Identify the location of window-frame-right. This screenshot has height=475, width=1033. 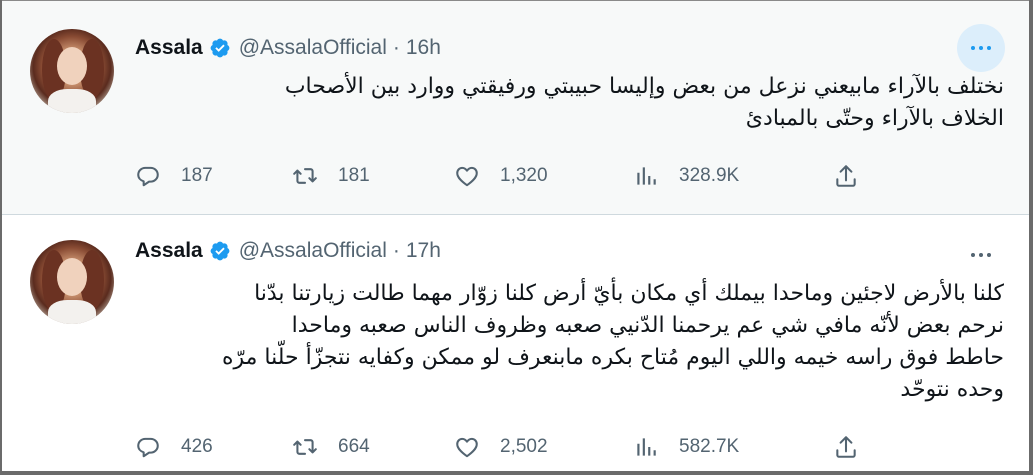
(1031, 237).